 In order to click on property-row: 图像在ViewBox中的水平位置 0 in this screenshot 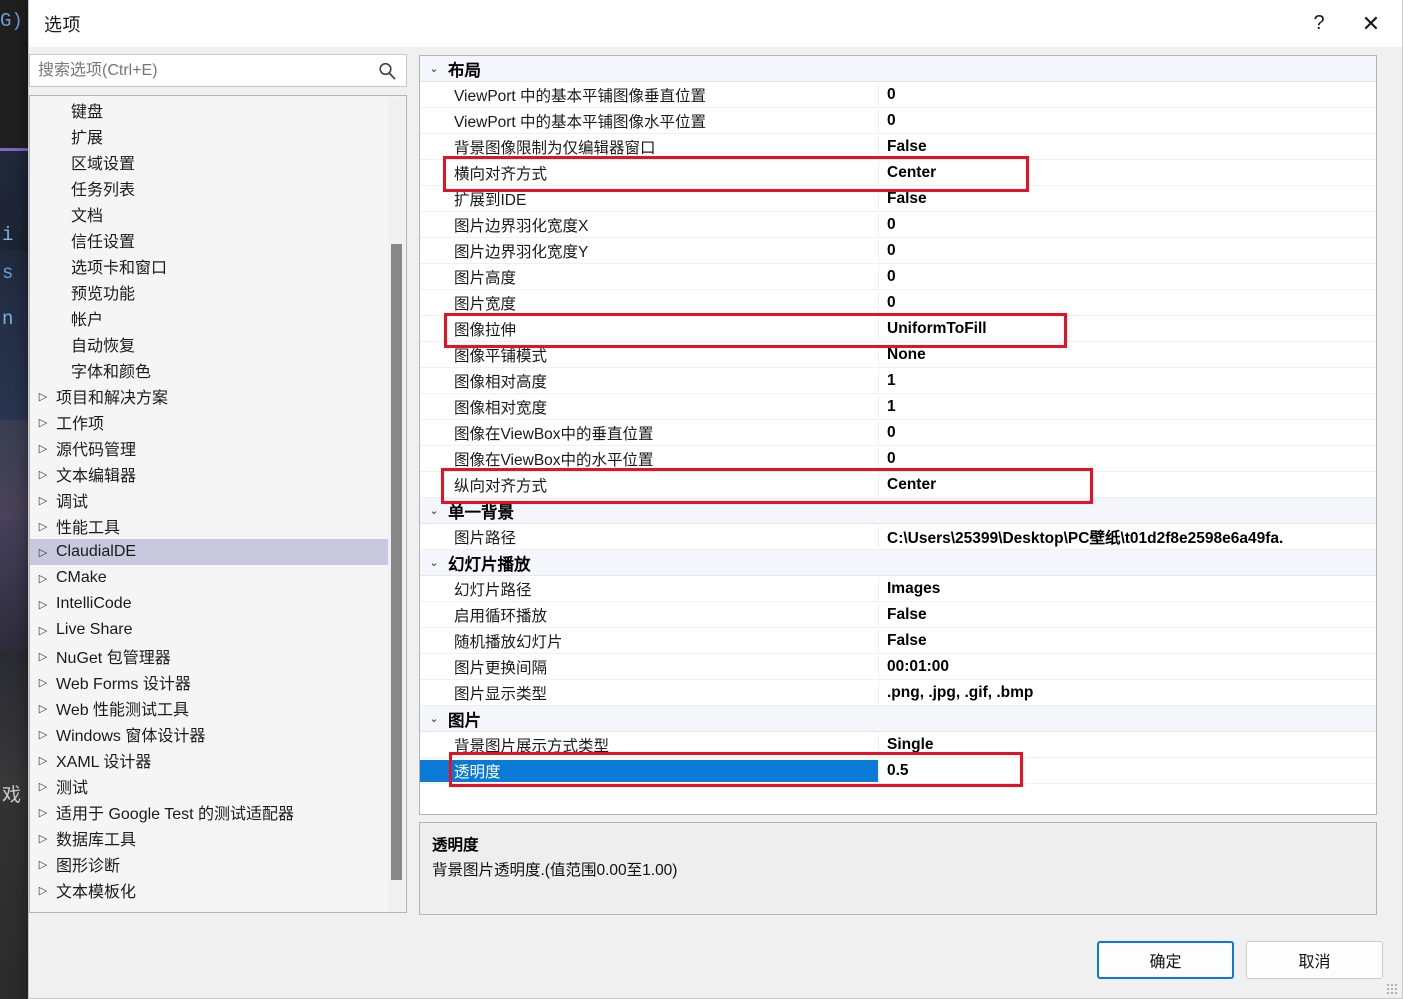, I will do `click(898, 459)`.